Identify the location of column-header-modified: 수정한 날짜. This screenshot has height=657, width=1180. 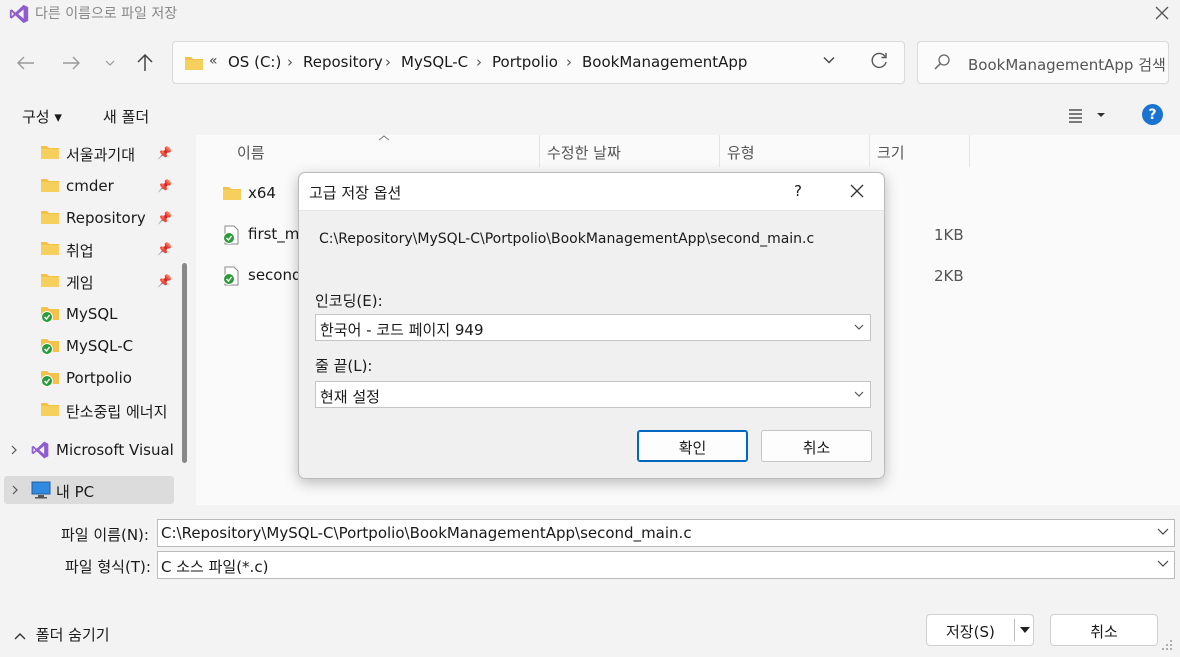
(584, 152).